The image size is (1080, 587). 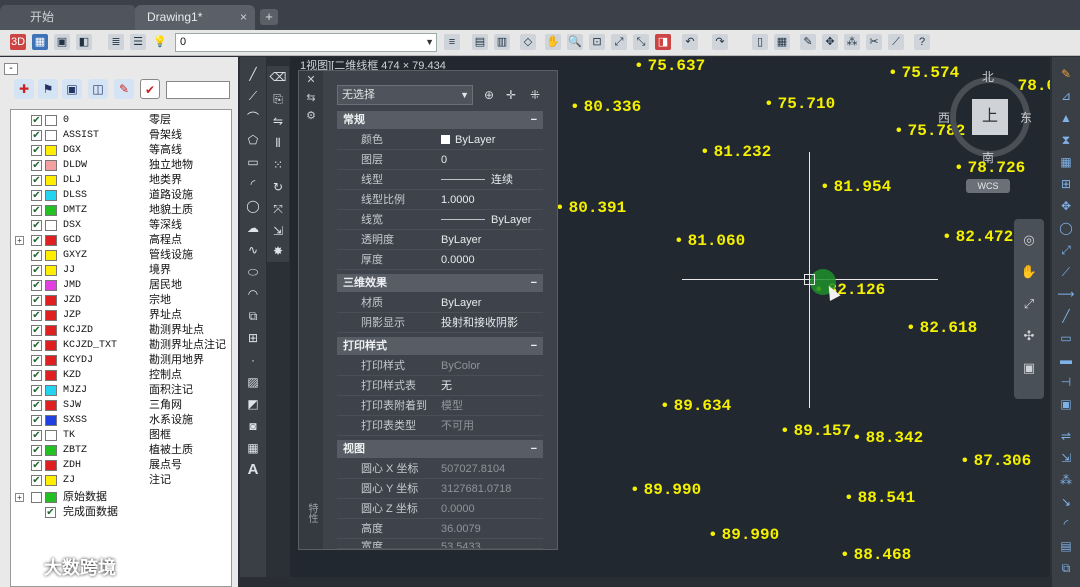 What do you see at coordinates (278, 187) in the screenshot?
I see `rotate-icon: ↻` at bounding box center [278, 187].